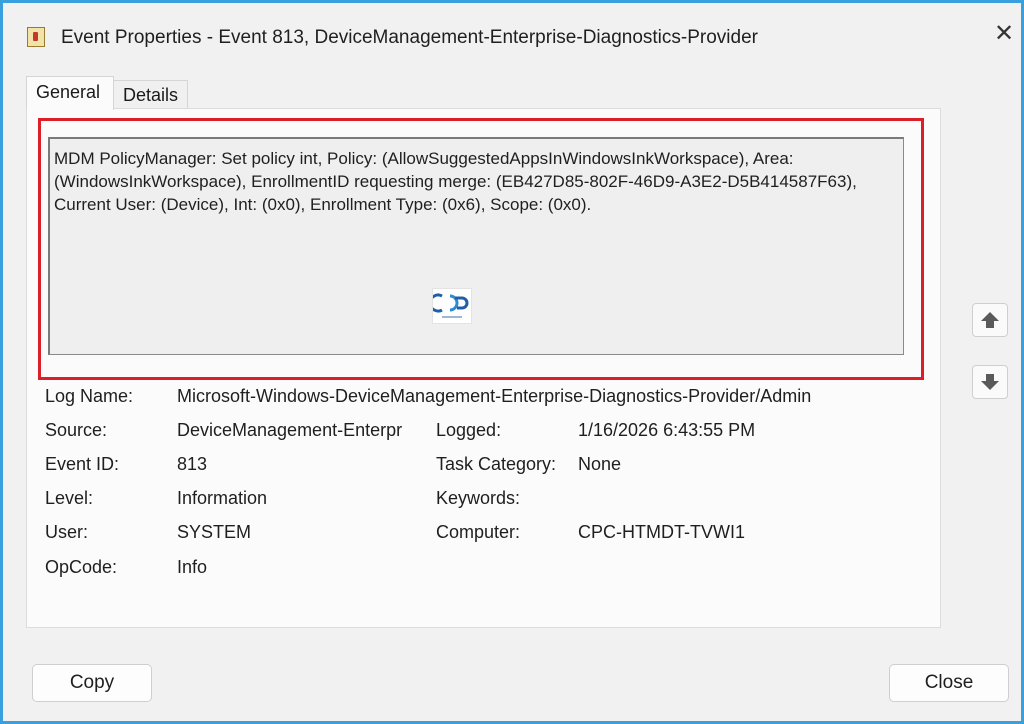 This screenshot has height=724, width=1024. What do you see at coordinates (478, 498) in the screenshot?
I see `keywords-label: Keywords:` at bounding box center [478, 498].